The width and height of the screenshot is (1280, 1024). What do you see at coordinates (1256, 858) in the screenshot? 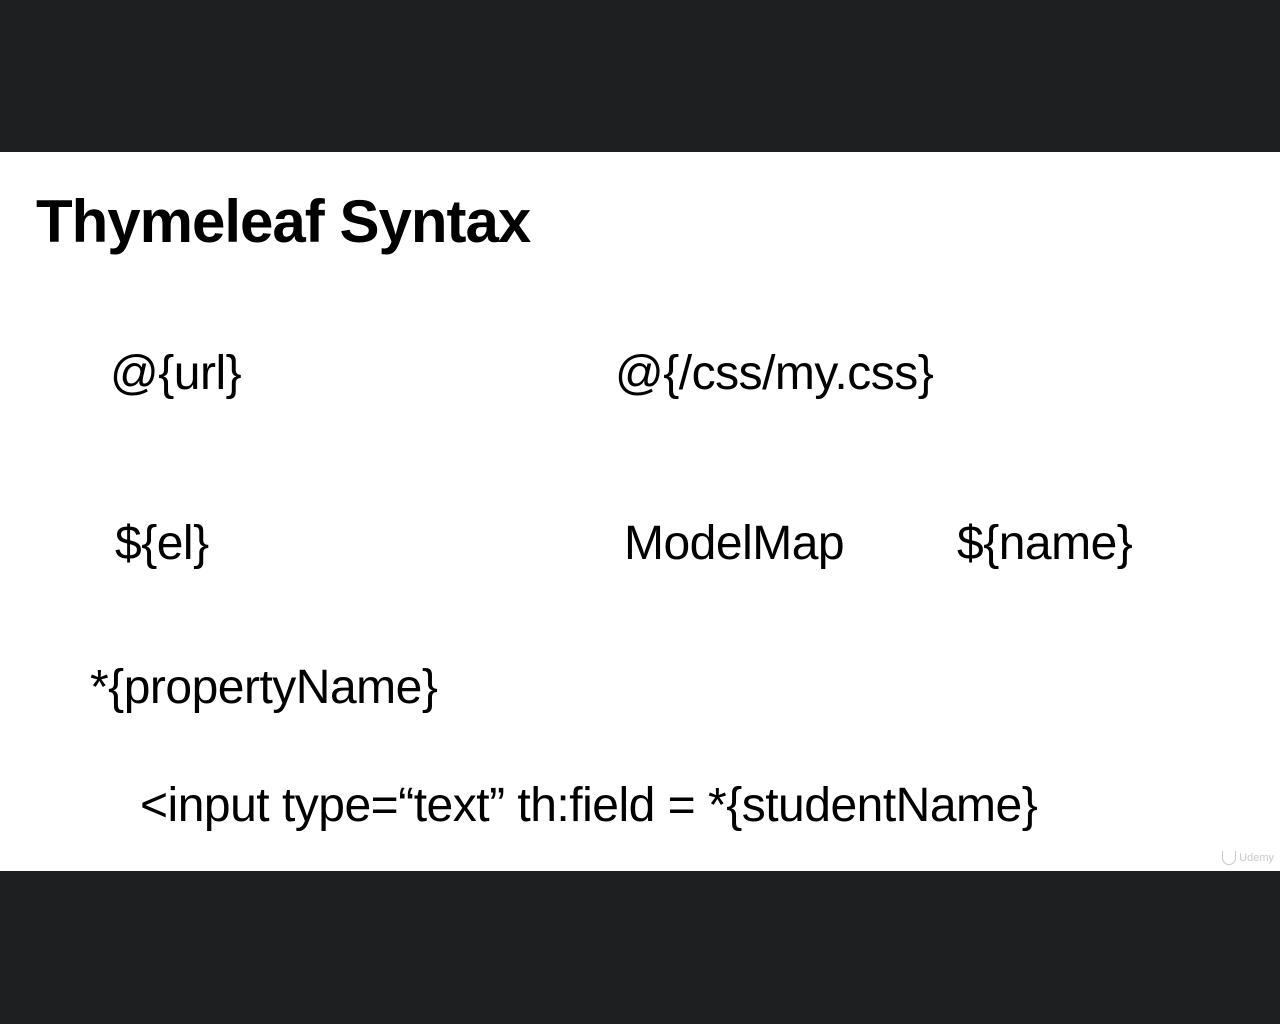
I see `watermark-text: Udemy` at bounding box center [1256, 858].